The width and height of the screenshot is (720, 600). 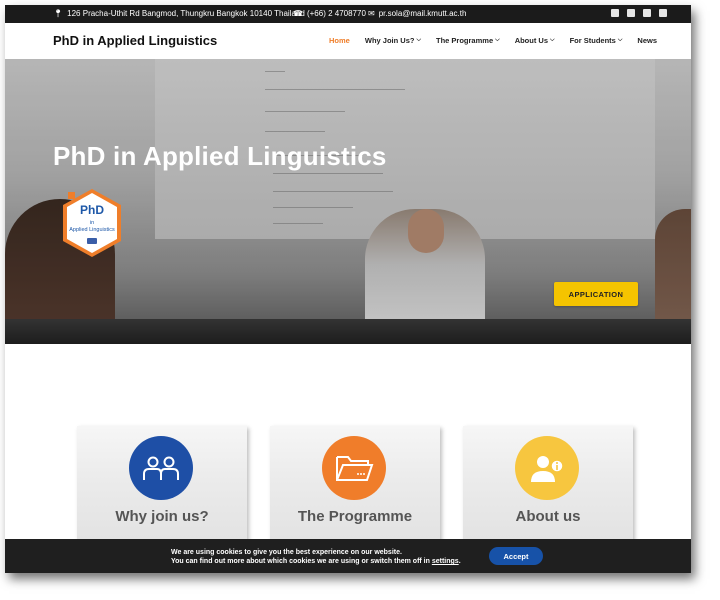 I want to click on card-why-join-us: Why join us?, so click(x=162, y=486).